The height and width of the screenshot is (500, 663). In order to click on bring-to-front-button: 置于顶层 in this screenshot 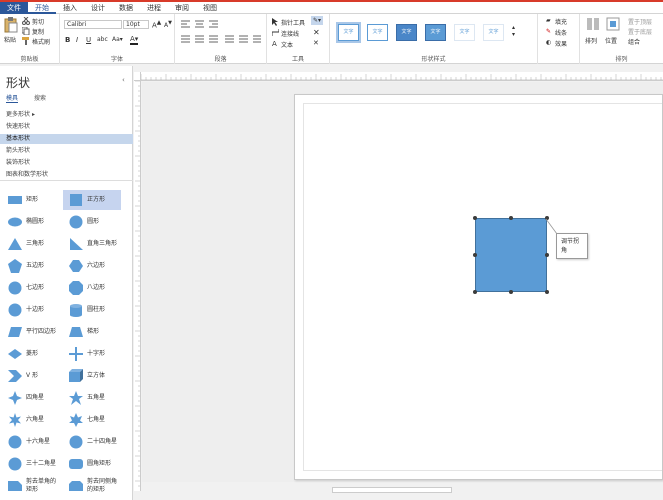, I will do `click(640, 21)`.